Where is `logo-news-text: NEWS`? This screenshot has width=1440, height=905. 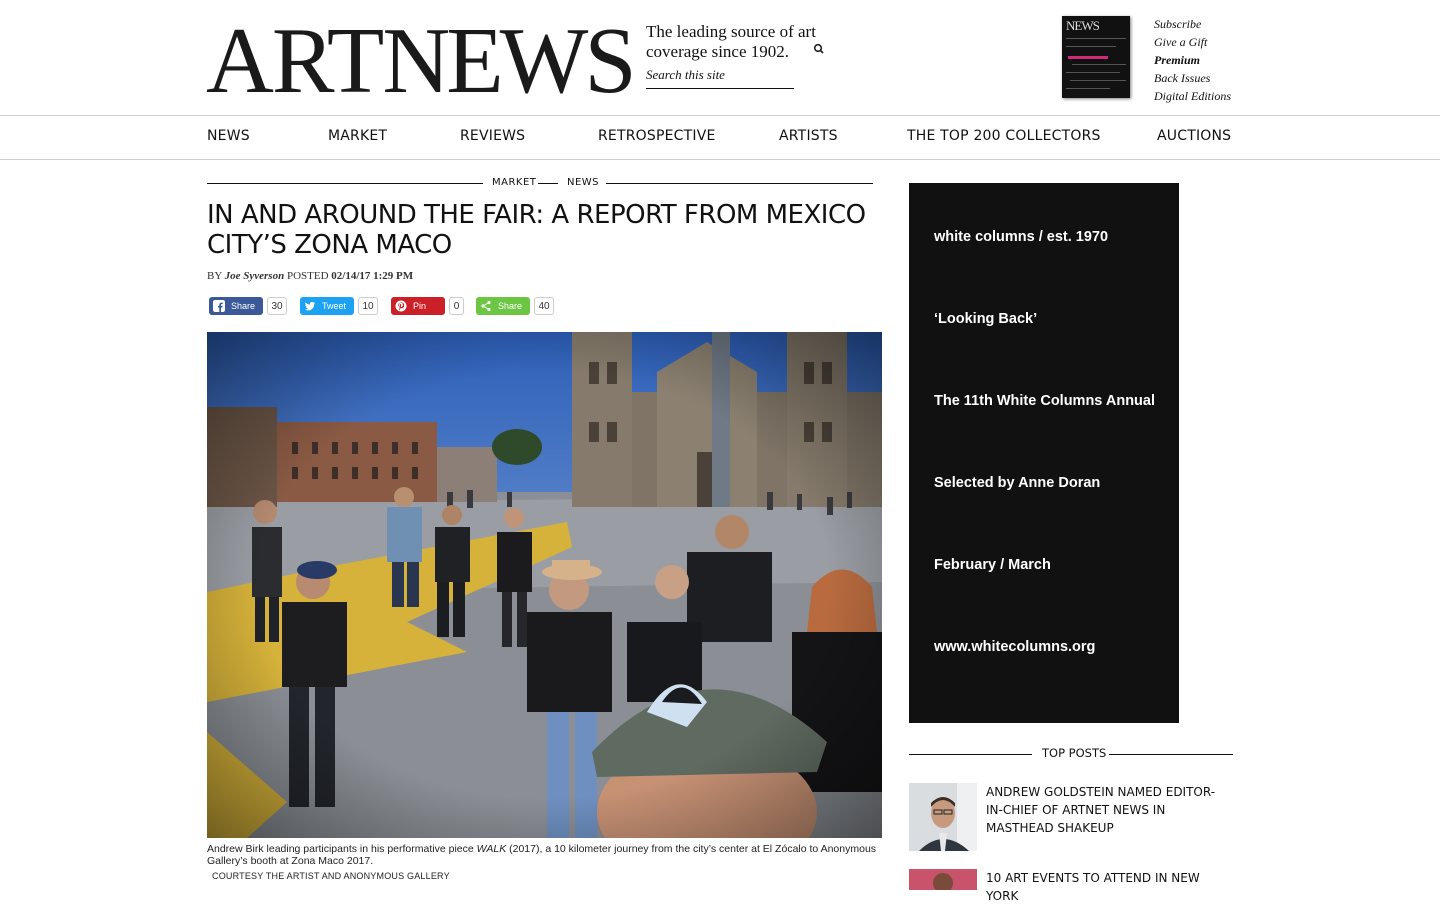
logo-news-text: NEWS is located at coordinates (509, 61).